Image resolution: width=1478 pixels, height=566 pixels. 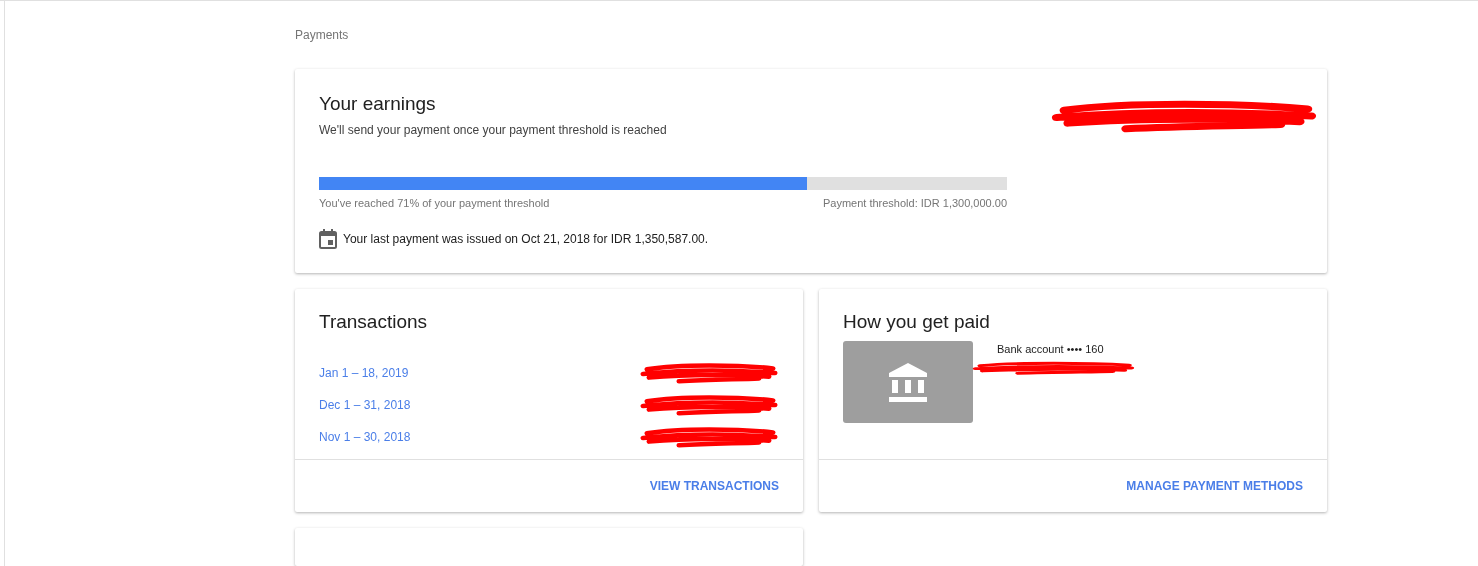 What do you see at coordinates (434, 203) in the screenshot?
I see `progress-text: You've reached 71% of your payment threshold` at bounding box center [434, 203].